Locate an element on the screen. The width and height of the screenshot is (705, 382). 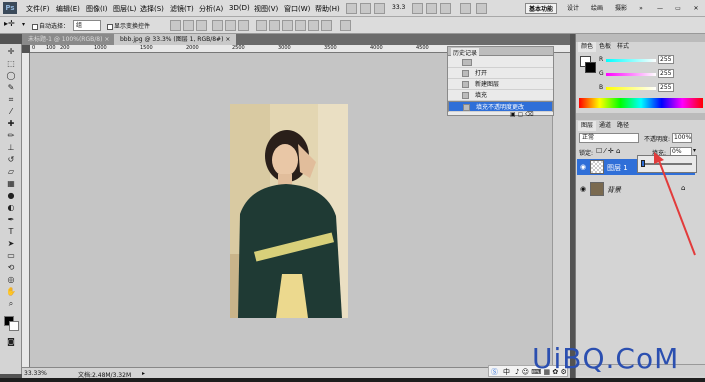
eyedropper-tool-icon: ⁄ is located at coordinates (11, 112).